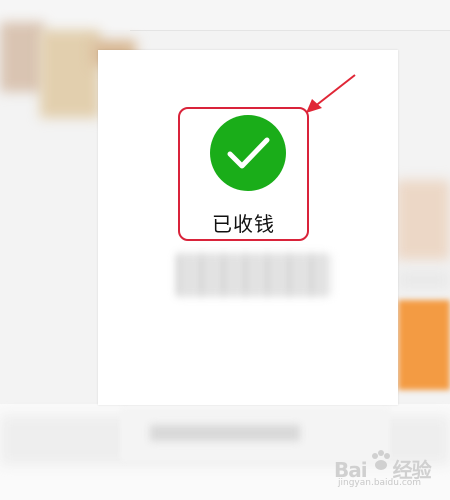  Describe the element at coordinates (424, 345) in the screenshot. I see `background-orange-bubble` at that location.